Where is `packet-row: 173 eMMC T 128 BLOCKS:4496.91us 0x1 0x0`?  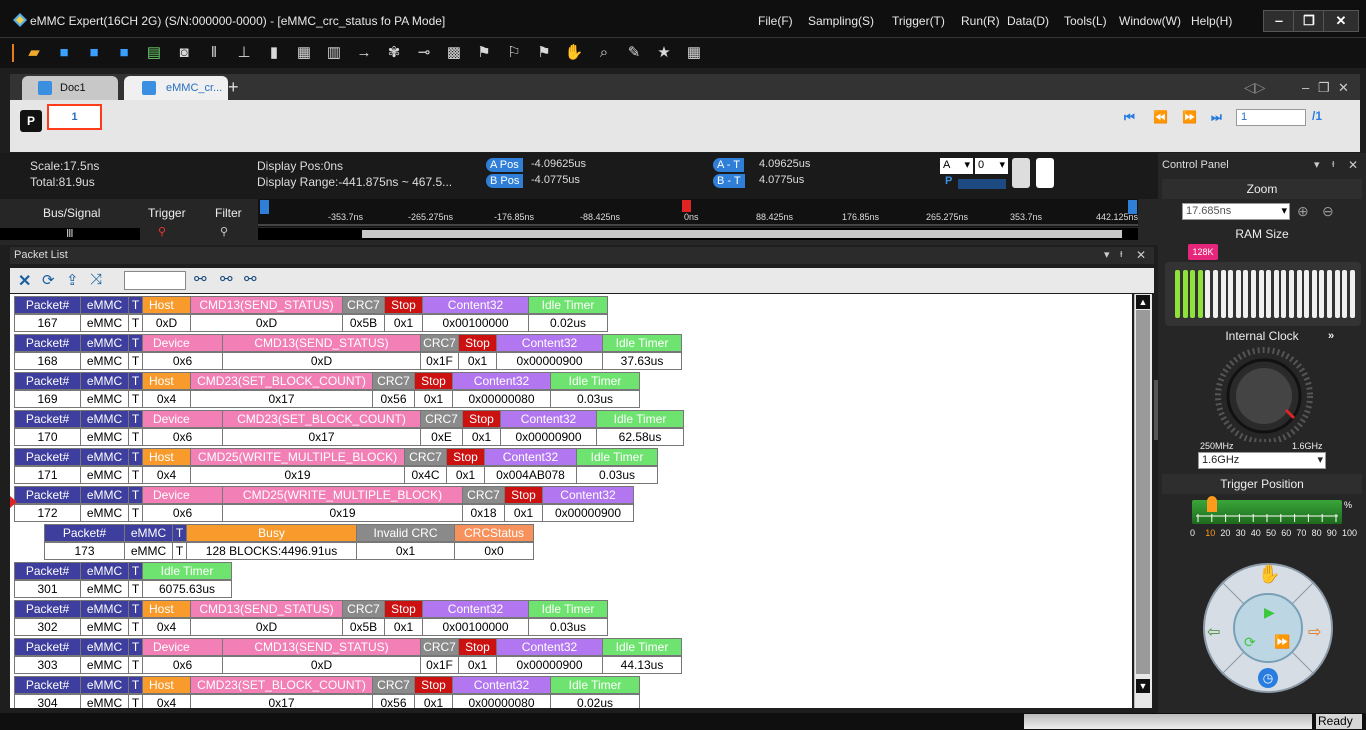
packet-row: 173 eMMC T 128 BLOCKS:4496.91us 0x1 0x0 is located at coordinates (289, 551).